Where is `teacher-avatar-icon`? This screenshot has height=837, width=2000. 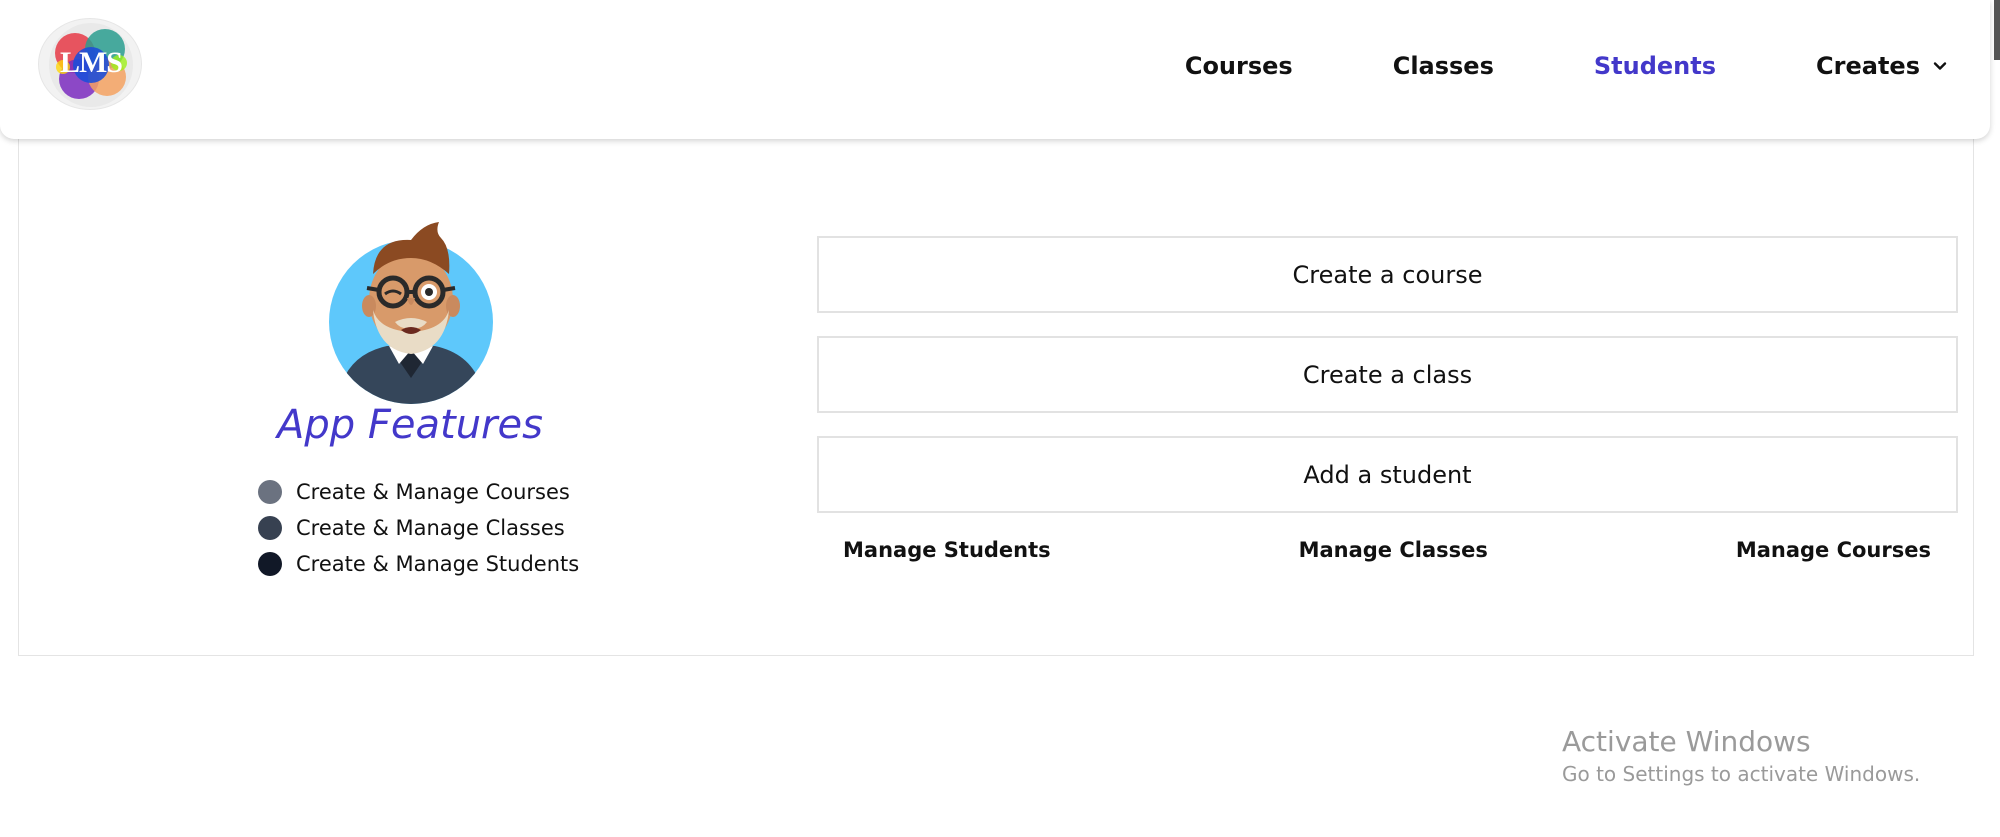
teacher-avatar-icon is located at coordinates (411, 313).